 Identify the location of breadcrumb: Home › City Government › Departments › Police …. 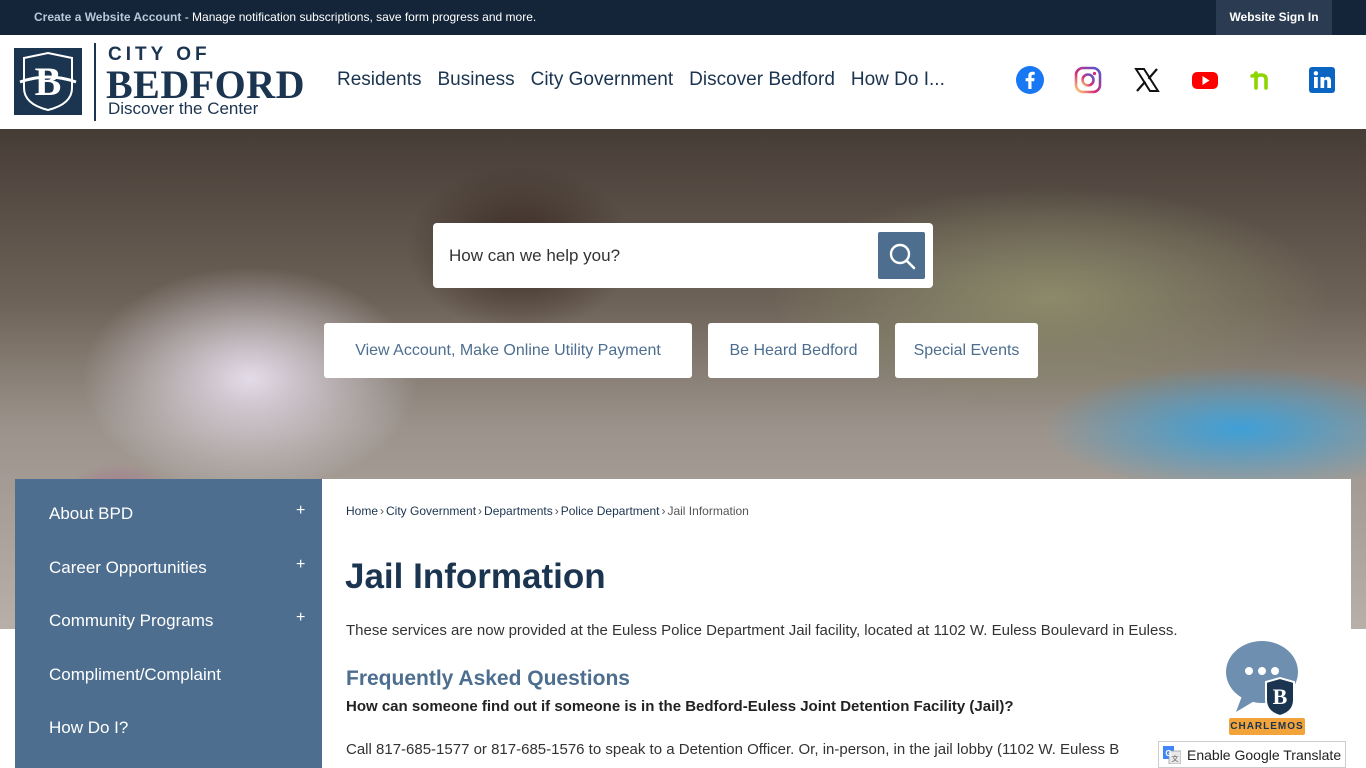
(547, 511).